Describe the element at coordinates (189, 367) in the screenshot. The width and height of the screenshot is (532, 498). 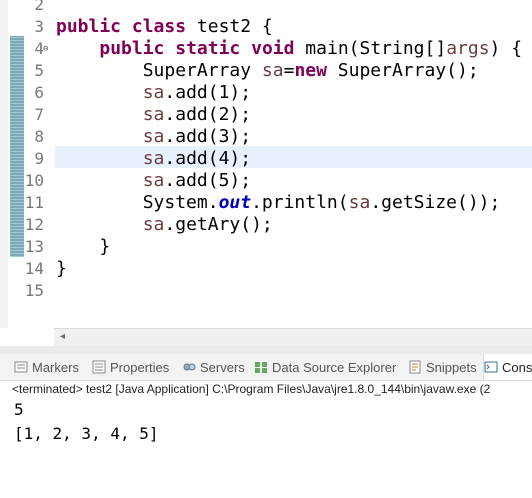
I see `servers-icon` at that location.